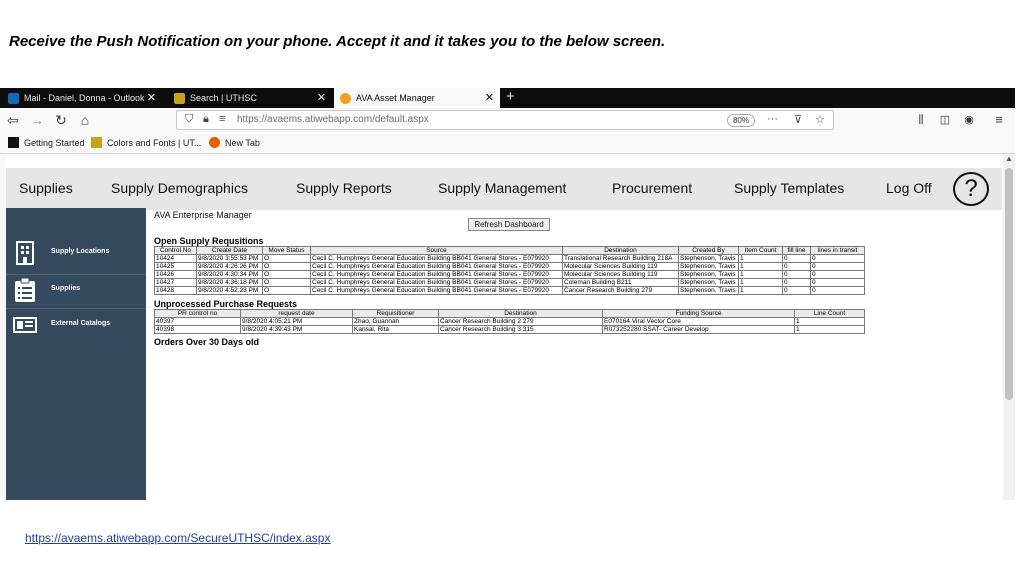 Image resolution: width=1024 pixels, height=576 pixels. What do you see at coordinates (820, 119) in the screenshot?
I see `bookmark-star-icon: ☆` at bounding box center [820, 119].